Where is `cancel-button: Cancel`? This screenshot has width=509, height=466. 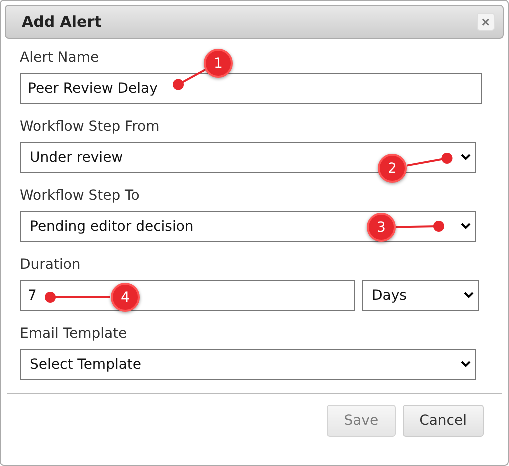 cancel-button: Cancel is located at coordinates (443, 421).